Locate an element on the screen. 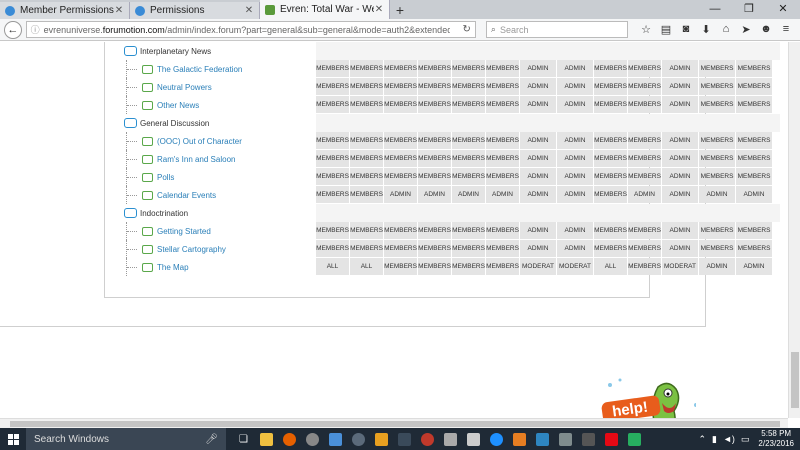 This screenshot has width=800, height=450. new-tab-button: + is located at coordinates (400, 10).